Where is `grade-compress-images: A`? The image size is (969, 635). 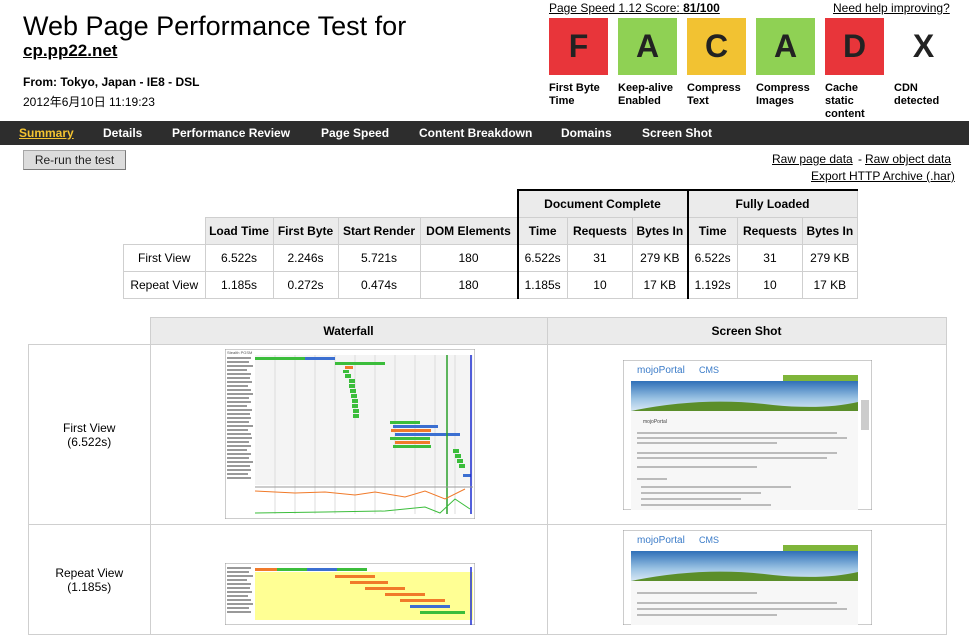
grade-compress-images: A is located at coordinates (785, 46).